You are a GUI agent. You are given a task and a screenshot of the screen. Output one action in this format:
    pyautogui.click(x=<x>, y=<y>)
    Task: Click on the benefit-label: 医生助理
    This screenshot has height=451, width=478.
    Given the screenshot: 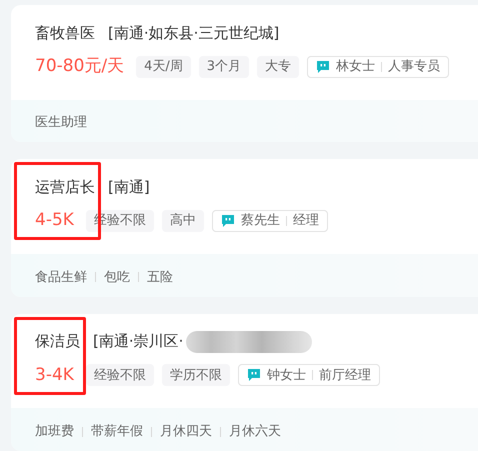 What is the action you would take?
    pyautogui.click(x=61, y=123)
    